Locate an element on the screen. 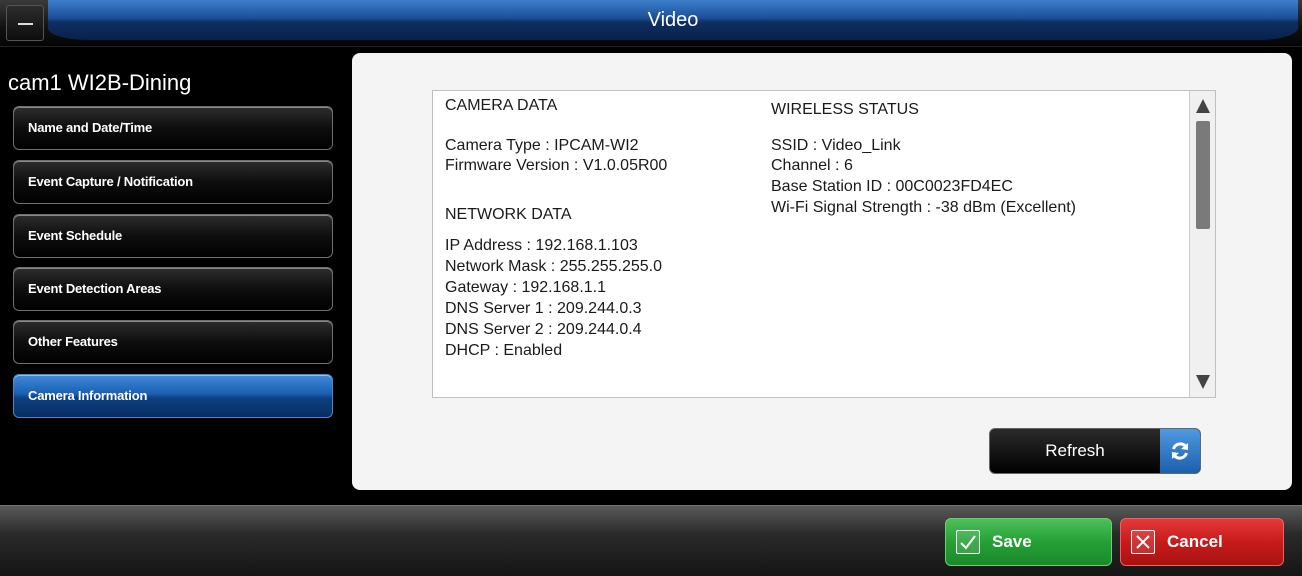 The width and height of the screenshot is (1302, 576). sidebar-item-other-features: Other Features is located at coordinates (173, 342).